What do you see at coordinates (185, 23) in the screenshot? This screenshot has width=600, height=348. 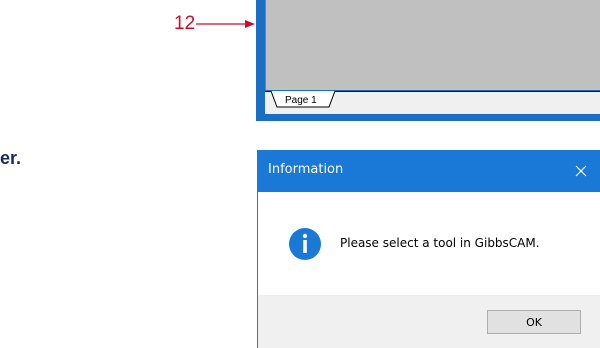 I see `callout-number: 12` at bounding box center [185, 23].